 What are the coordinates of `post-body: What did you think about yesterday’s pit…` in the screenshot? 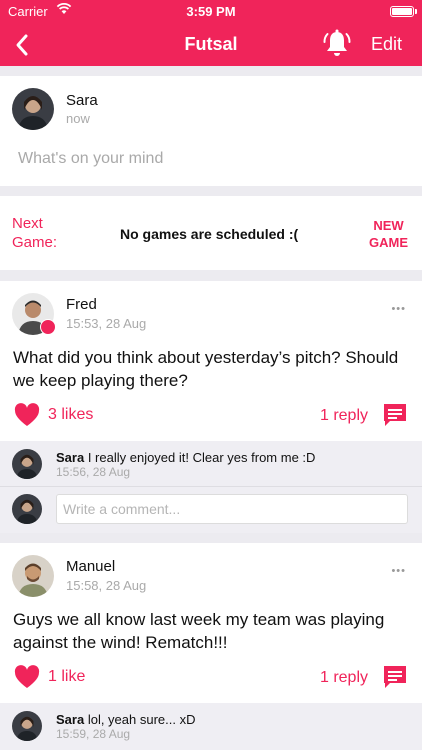 It's located at (206, 369).